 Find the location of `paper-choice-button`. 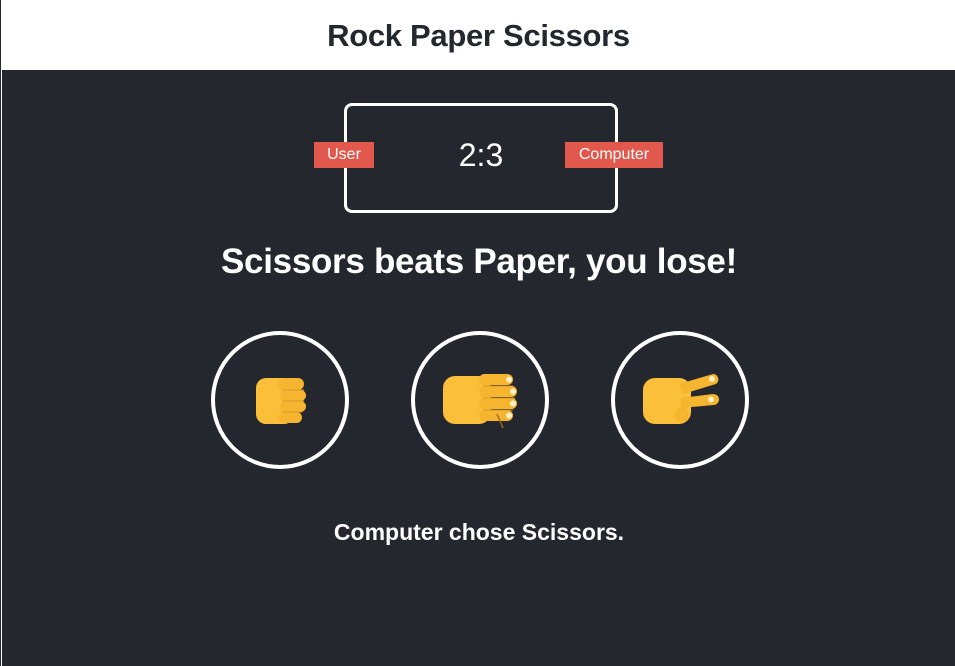

paper-choice-button is located at coordinates (480, 400).